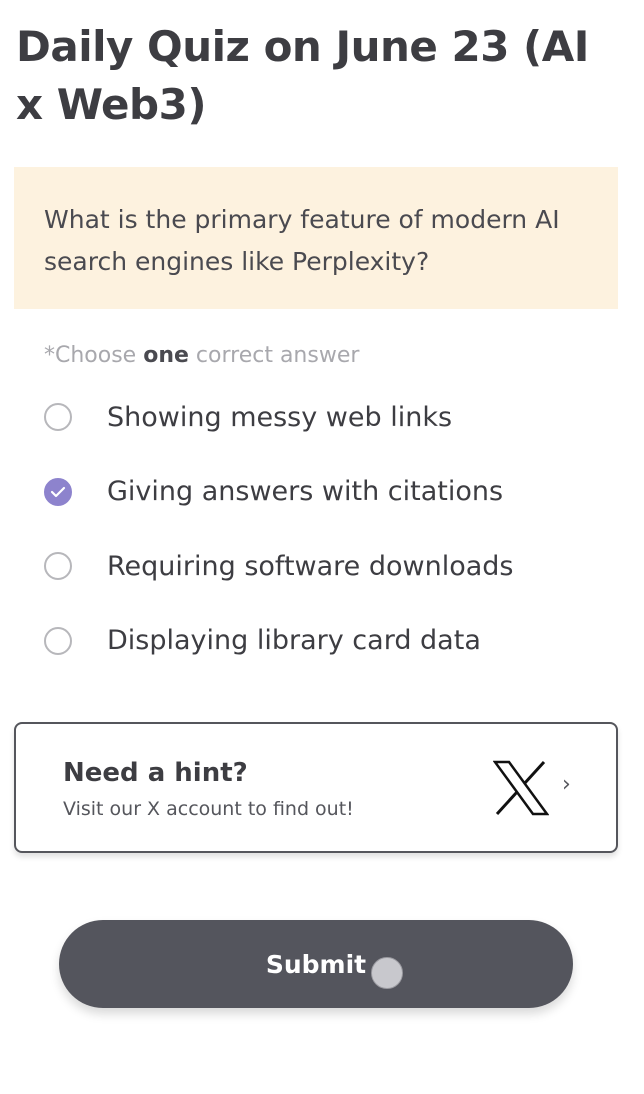 The height and width of the screenshot is (1094, 644). What do you see at coordinates (294, 641) in the screenshot?
I see `answer-option-label: Displaying library card data` at bounding box center [294, 641].